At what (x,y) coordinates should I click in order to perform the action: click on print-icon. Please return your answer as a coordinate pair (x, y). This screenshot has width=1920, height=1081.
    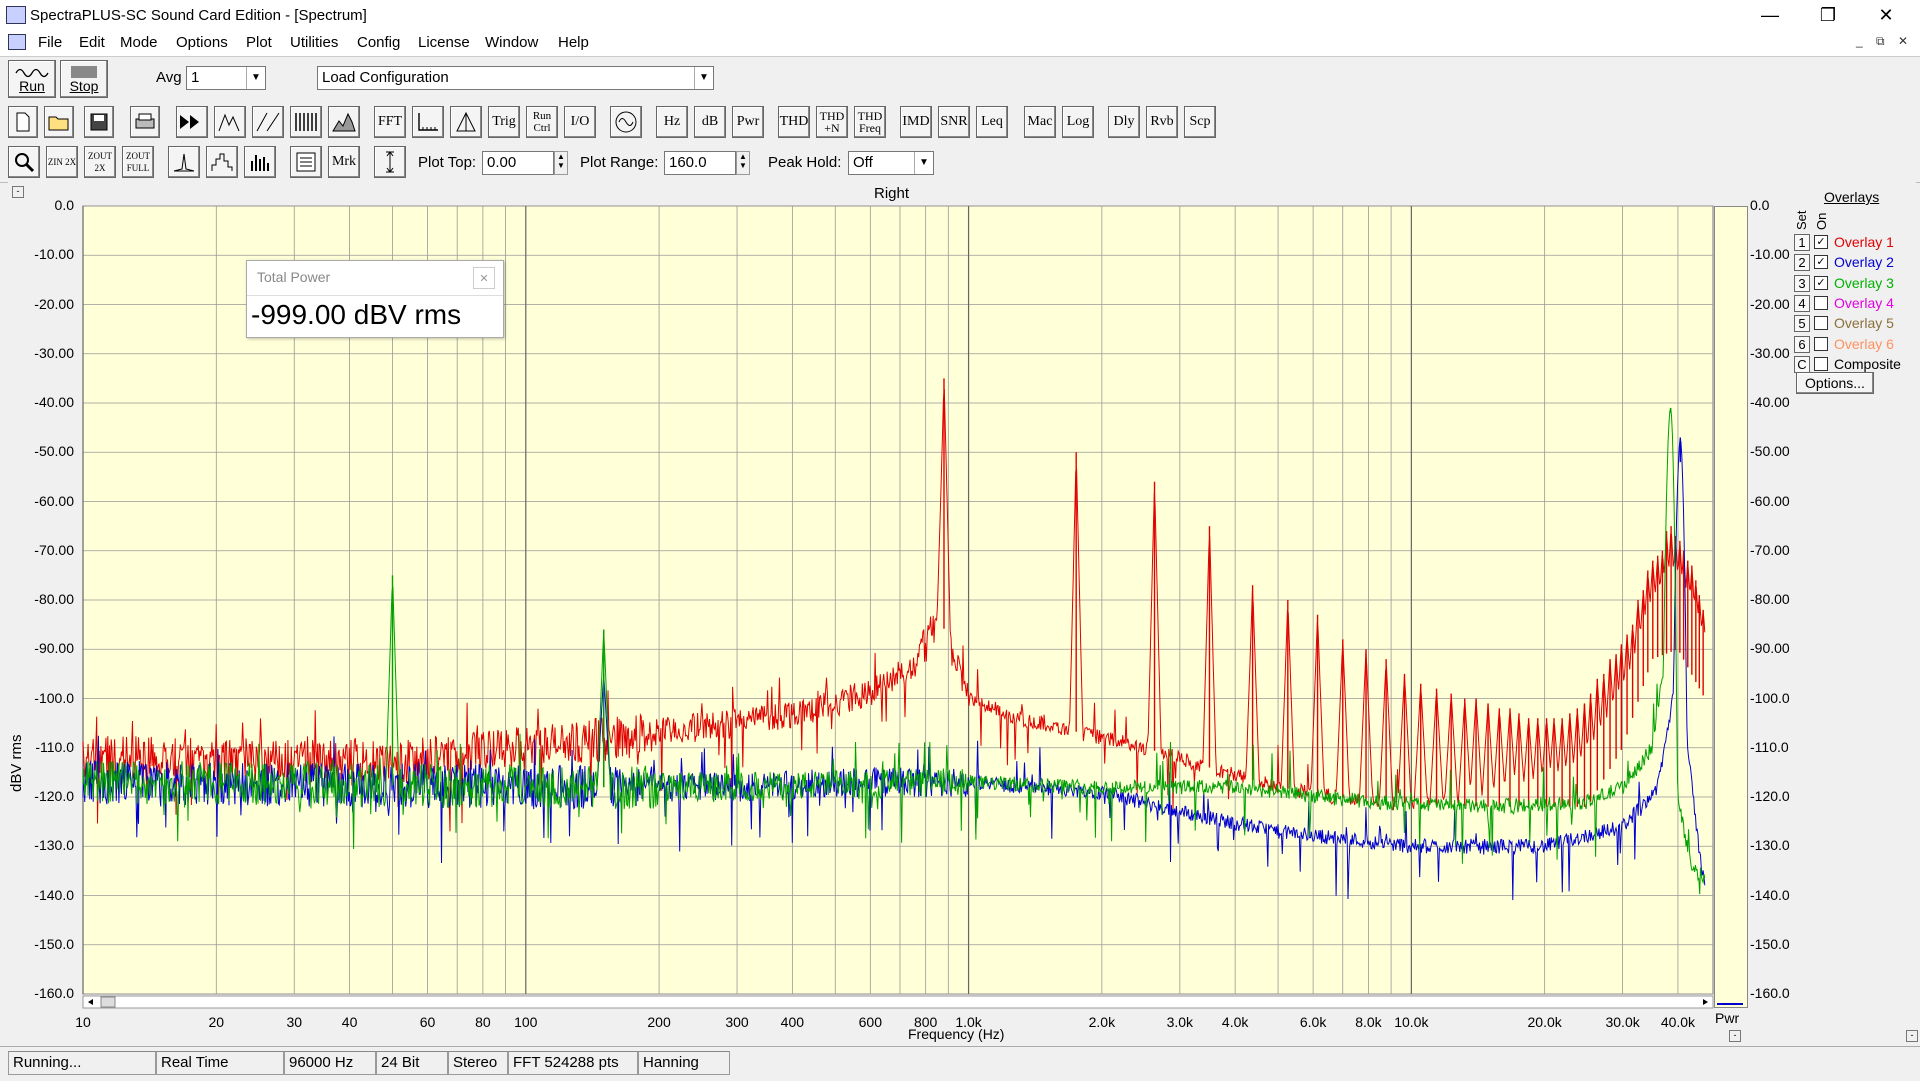
    Looking at the image, I should click on (145, 122).